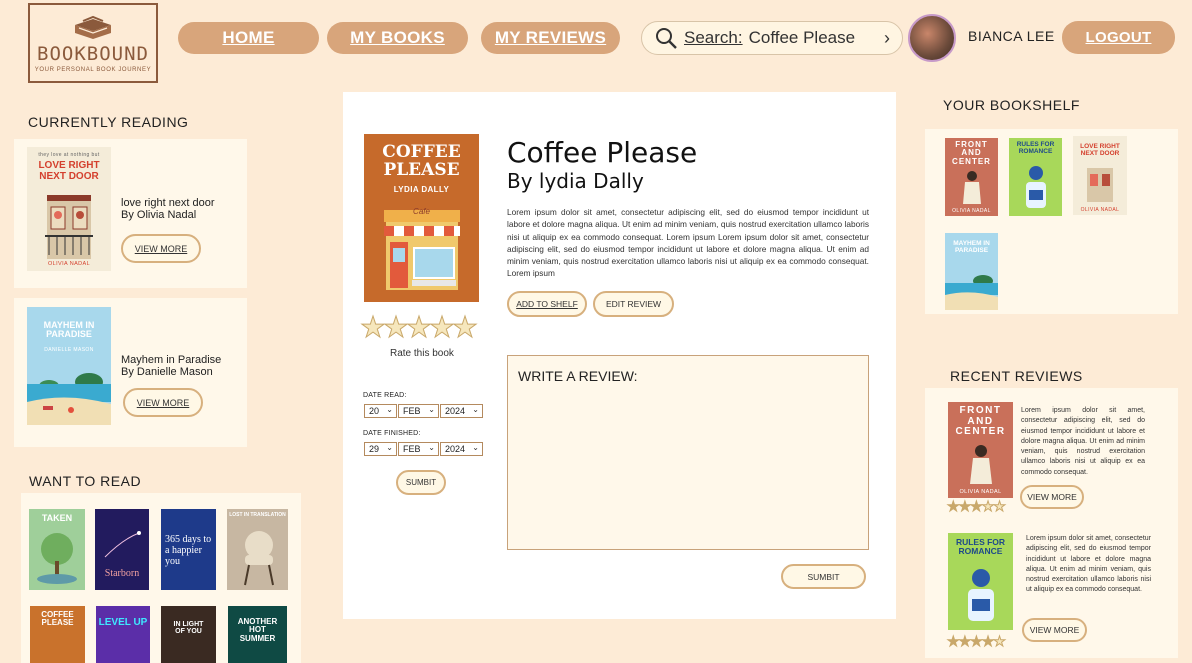 The image size is (1192, 663). Describe the element at coordinates (823, 576) in the screenshot. I see `review-submit-button: SUMBIT` at that location.